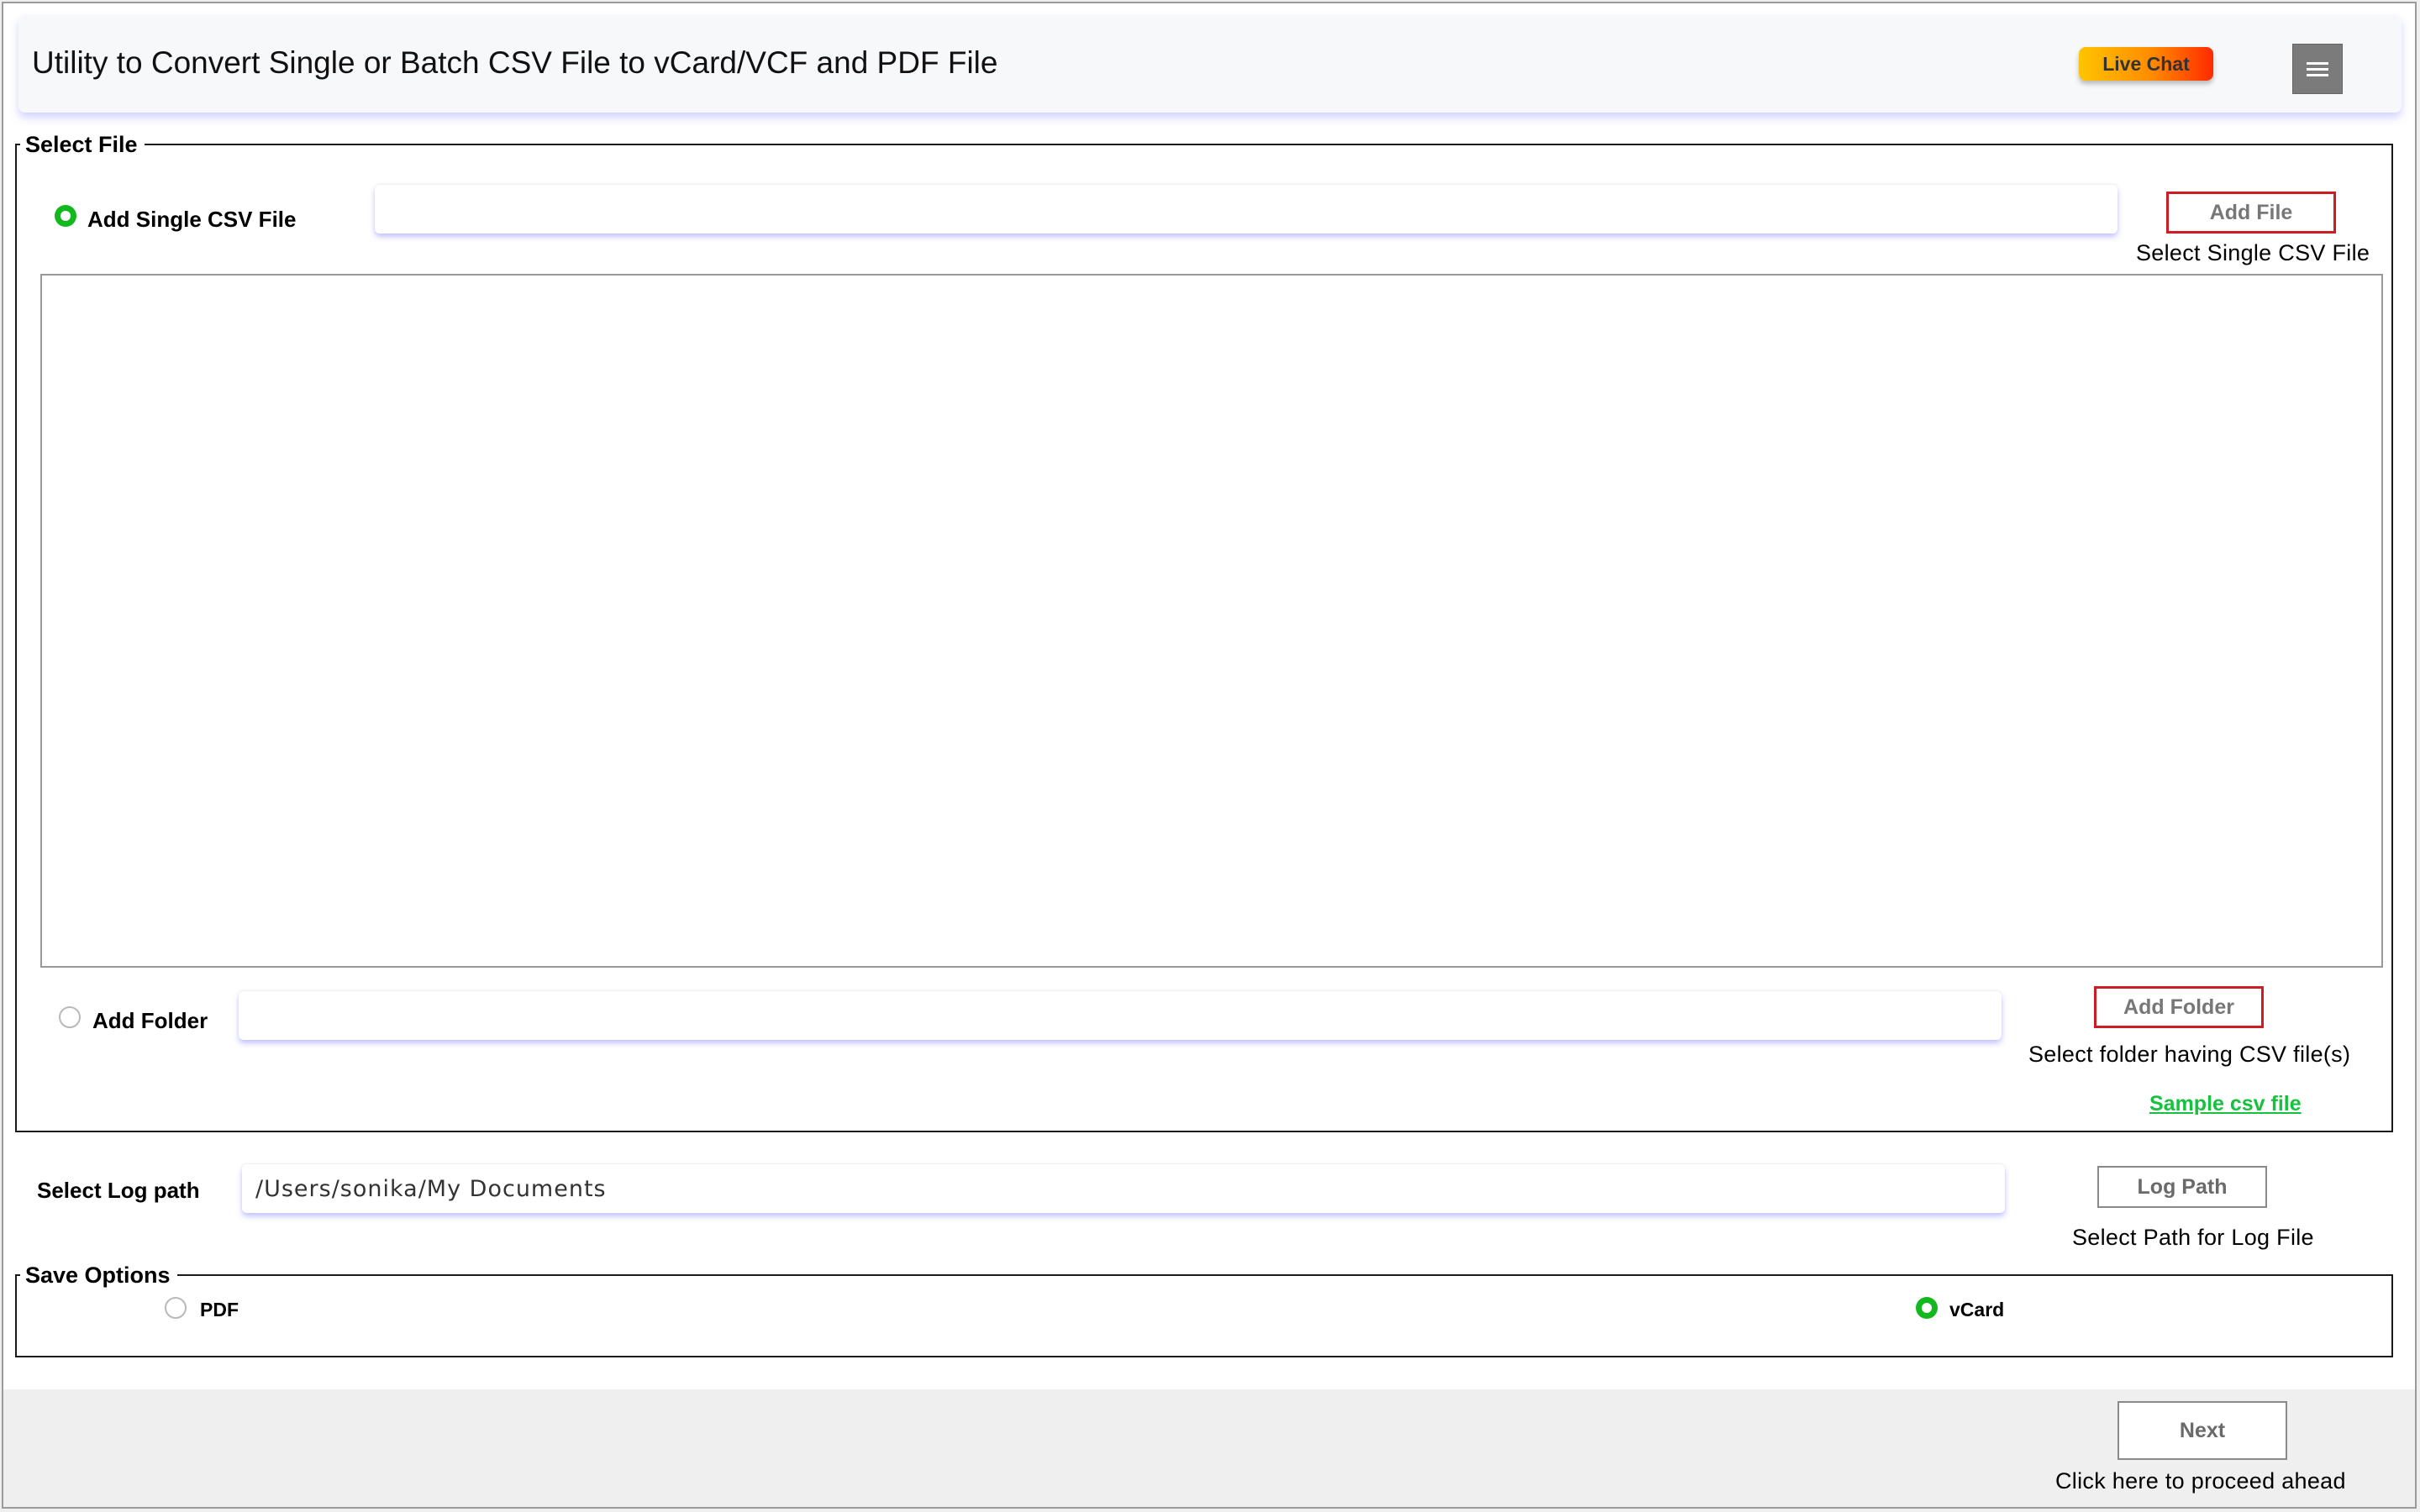  I want to click on pdf-option-radio, so click(176, 1308).